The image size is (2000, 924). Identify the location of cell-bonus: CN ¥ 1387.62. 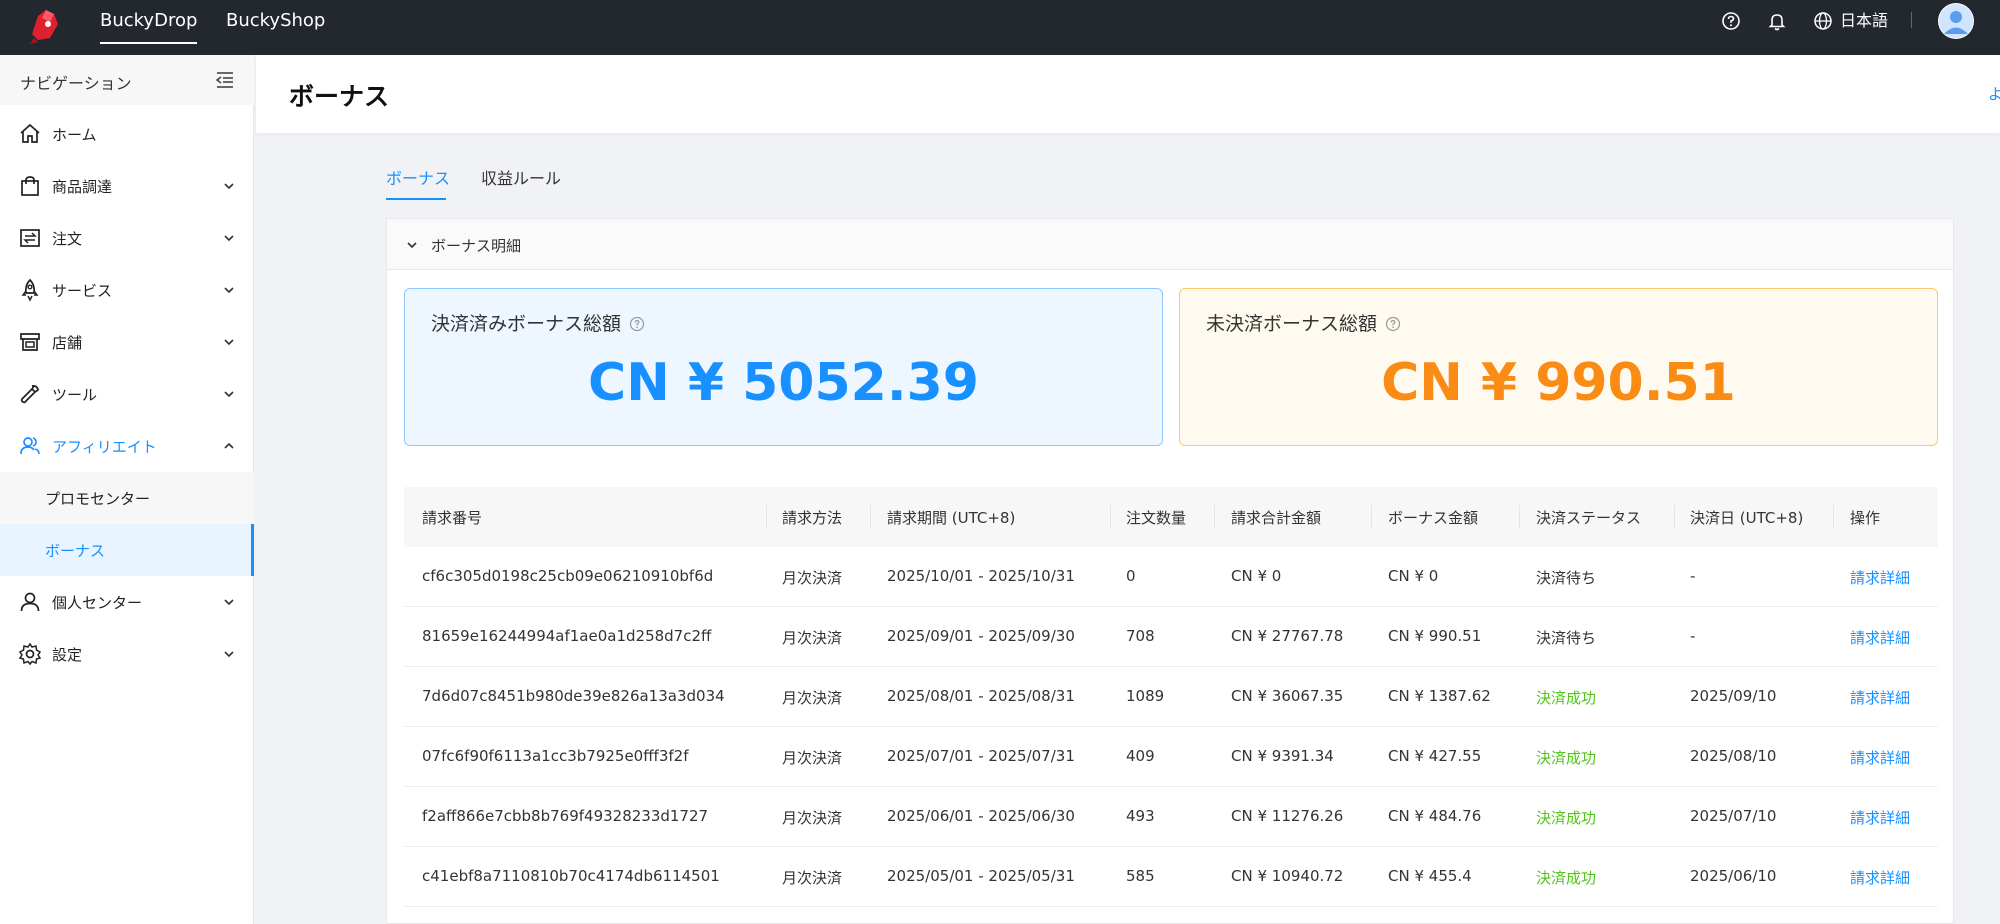
(1439, 696).